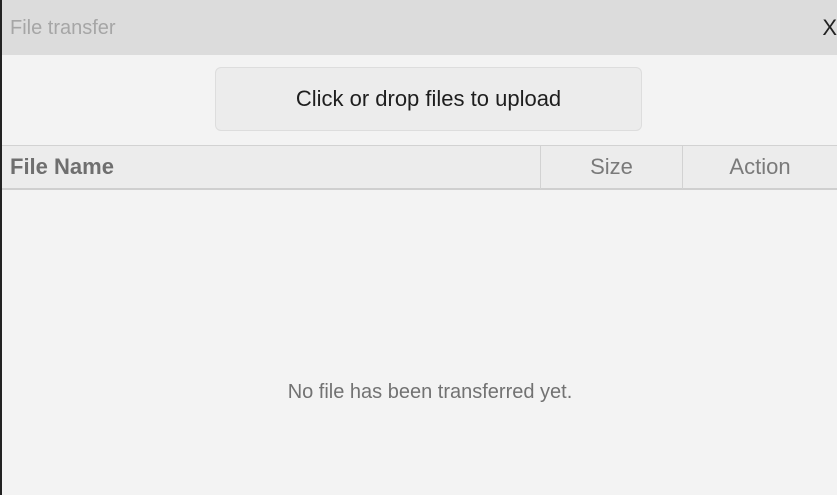 The width and height of the screenshot is (837, 495). Describe the element at coordinates (611, 167) in the screenshot. I see `column-header-size: Size` at that location.